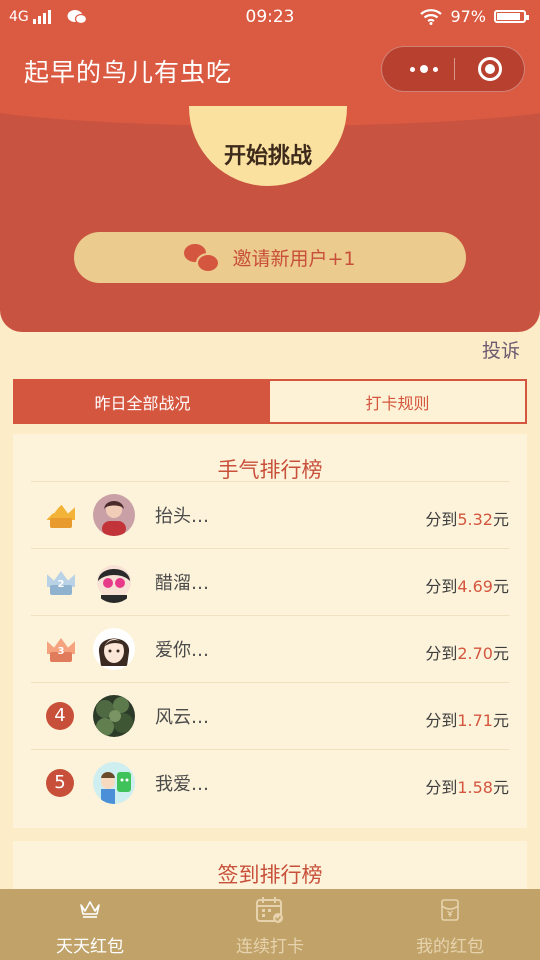  I want to click on rank-number: 5, so click(60, 783).